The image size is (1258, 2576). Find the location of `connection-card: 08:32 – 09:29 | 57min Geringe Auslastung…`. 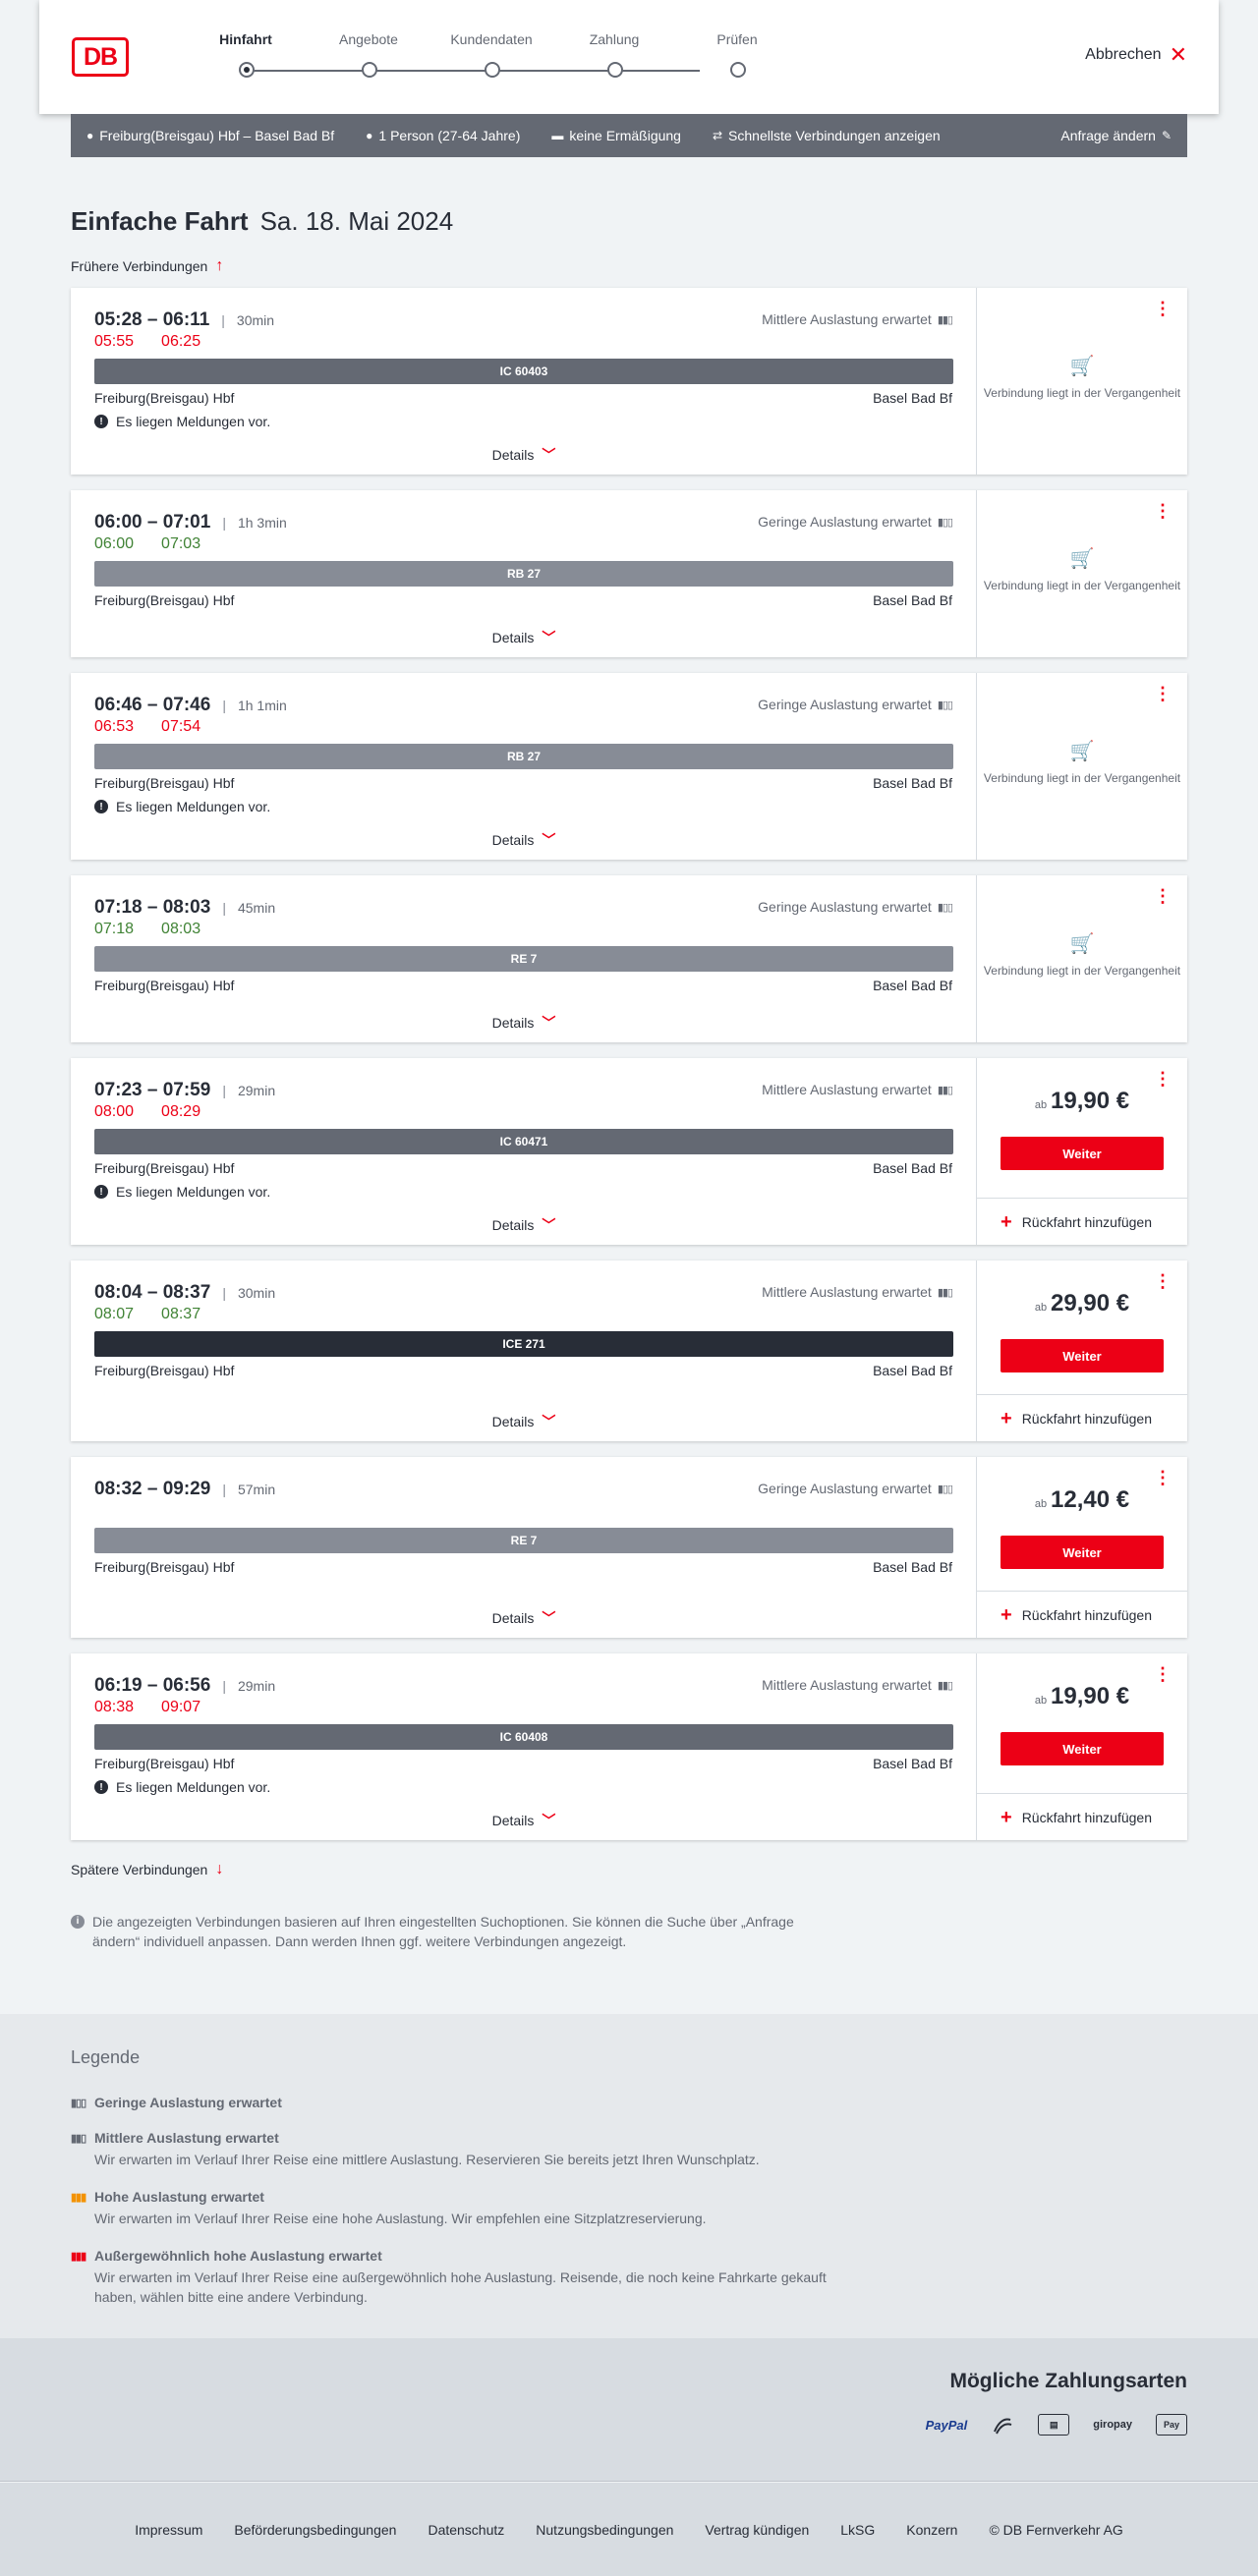

connection-card: 08:32 – 09:29 | 57min Geringe Auslastung… is located at coordinates (629, 1547).